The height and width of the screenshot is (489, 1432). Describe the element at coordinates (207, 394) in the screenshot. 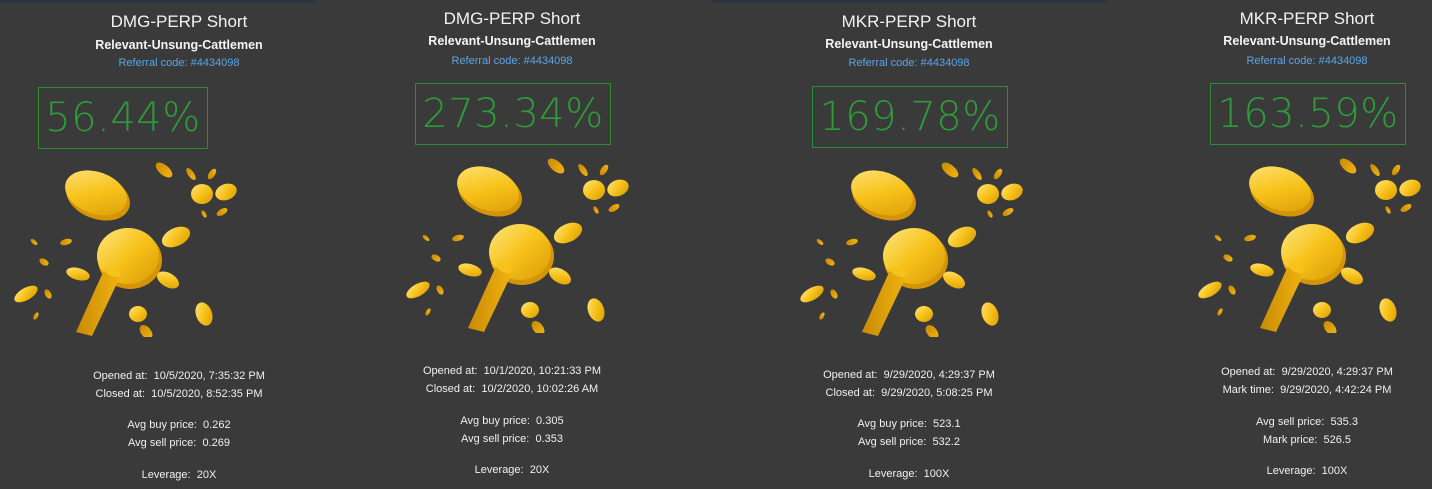

I see `value: 10/5/2020, 8:52:35 PM` at that location.